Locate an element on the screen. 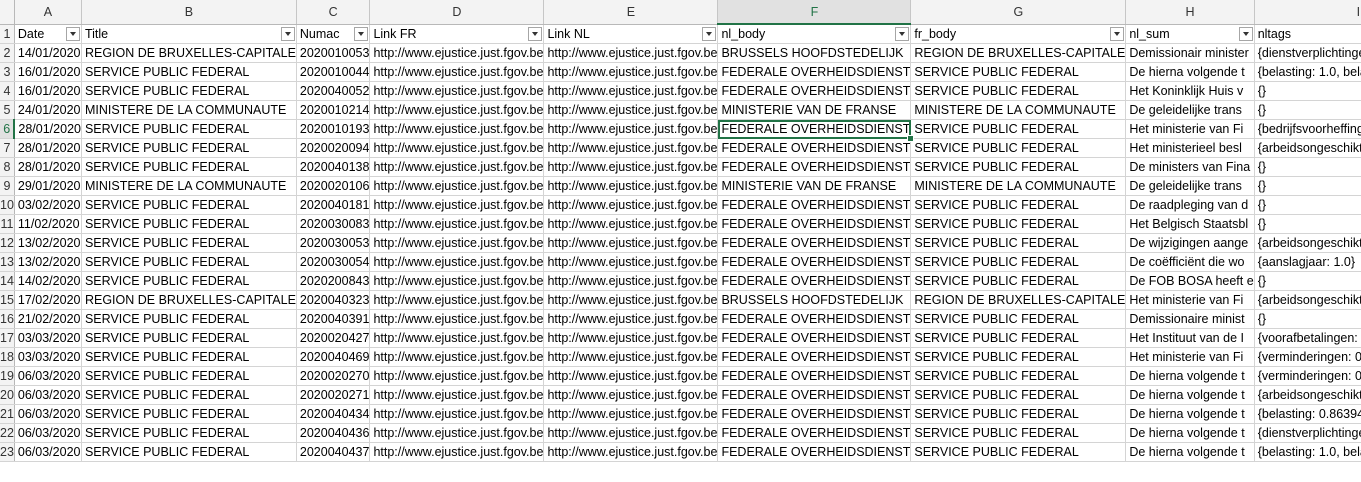 Image resolution: width=1361 pixels, height=482 pixels. cell-d7: http://www.ejustice.just.fgov.be is located at coordinates (457, 148).